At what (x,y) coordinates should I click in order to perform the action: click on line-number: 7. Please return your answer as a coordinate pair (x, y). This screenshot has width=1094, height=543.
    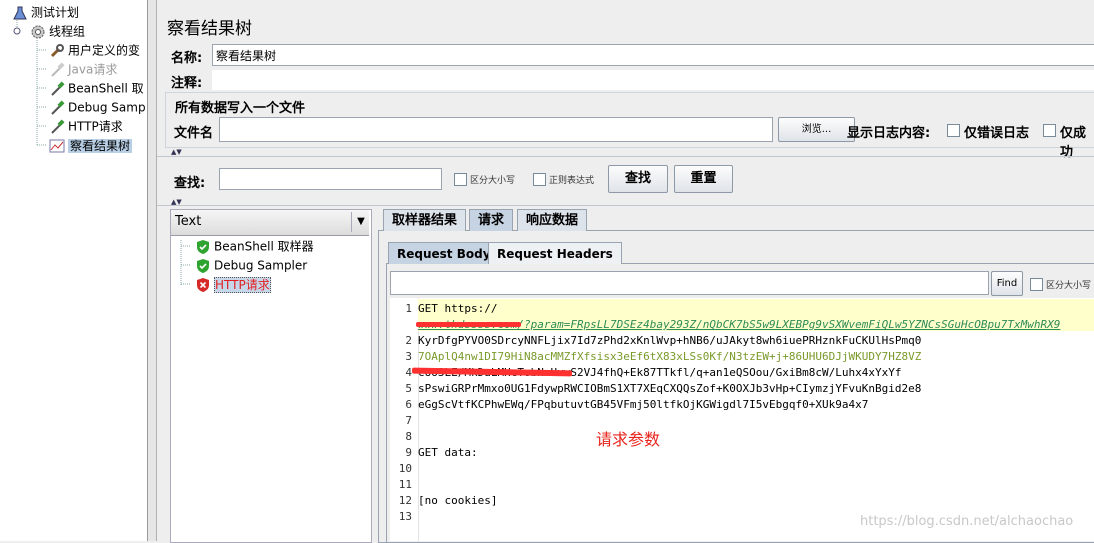
    Looking at the image, I should click on (408, 420).